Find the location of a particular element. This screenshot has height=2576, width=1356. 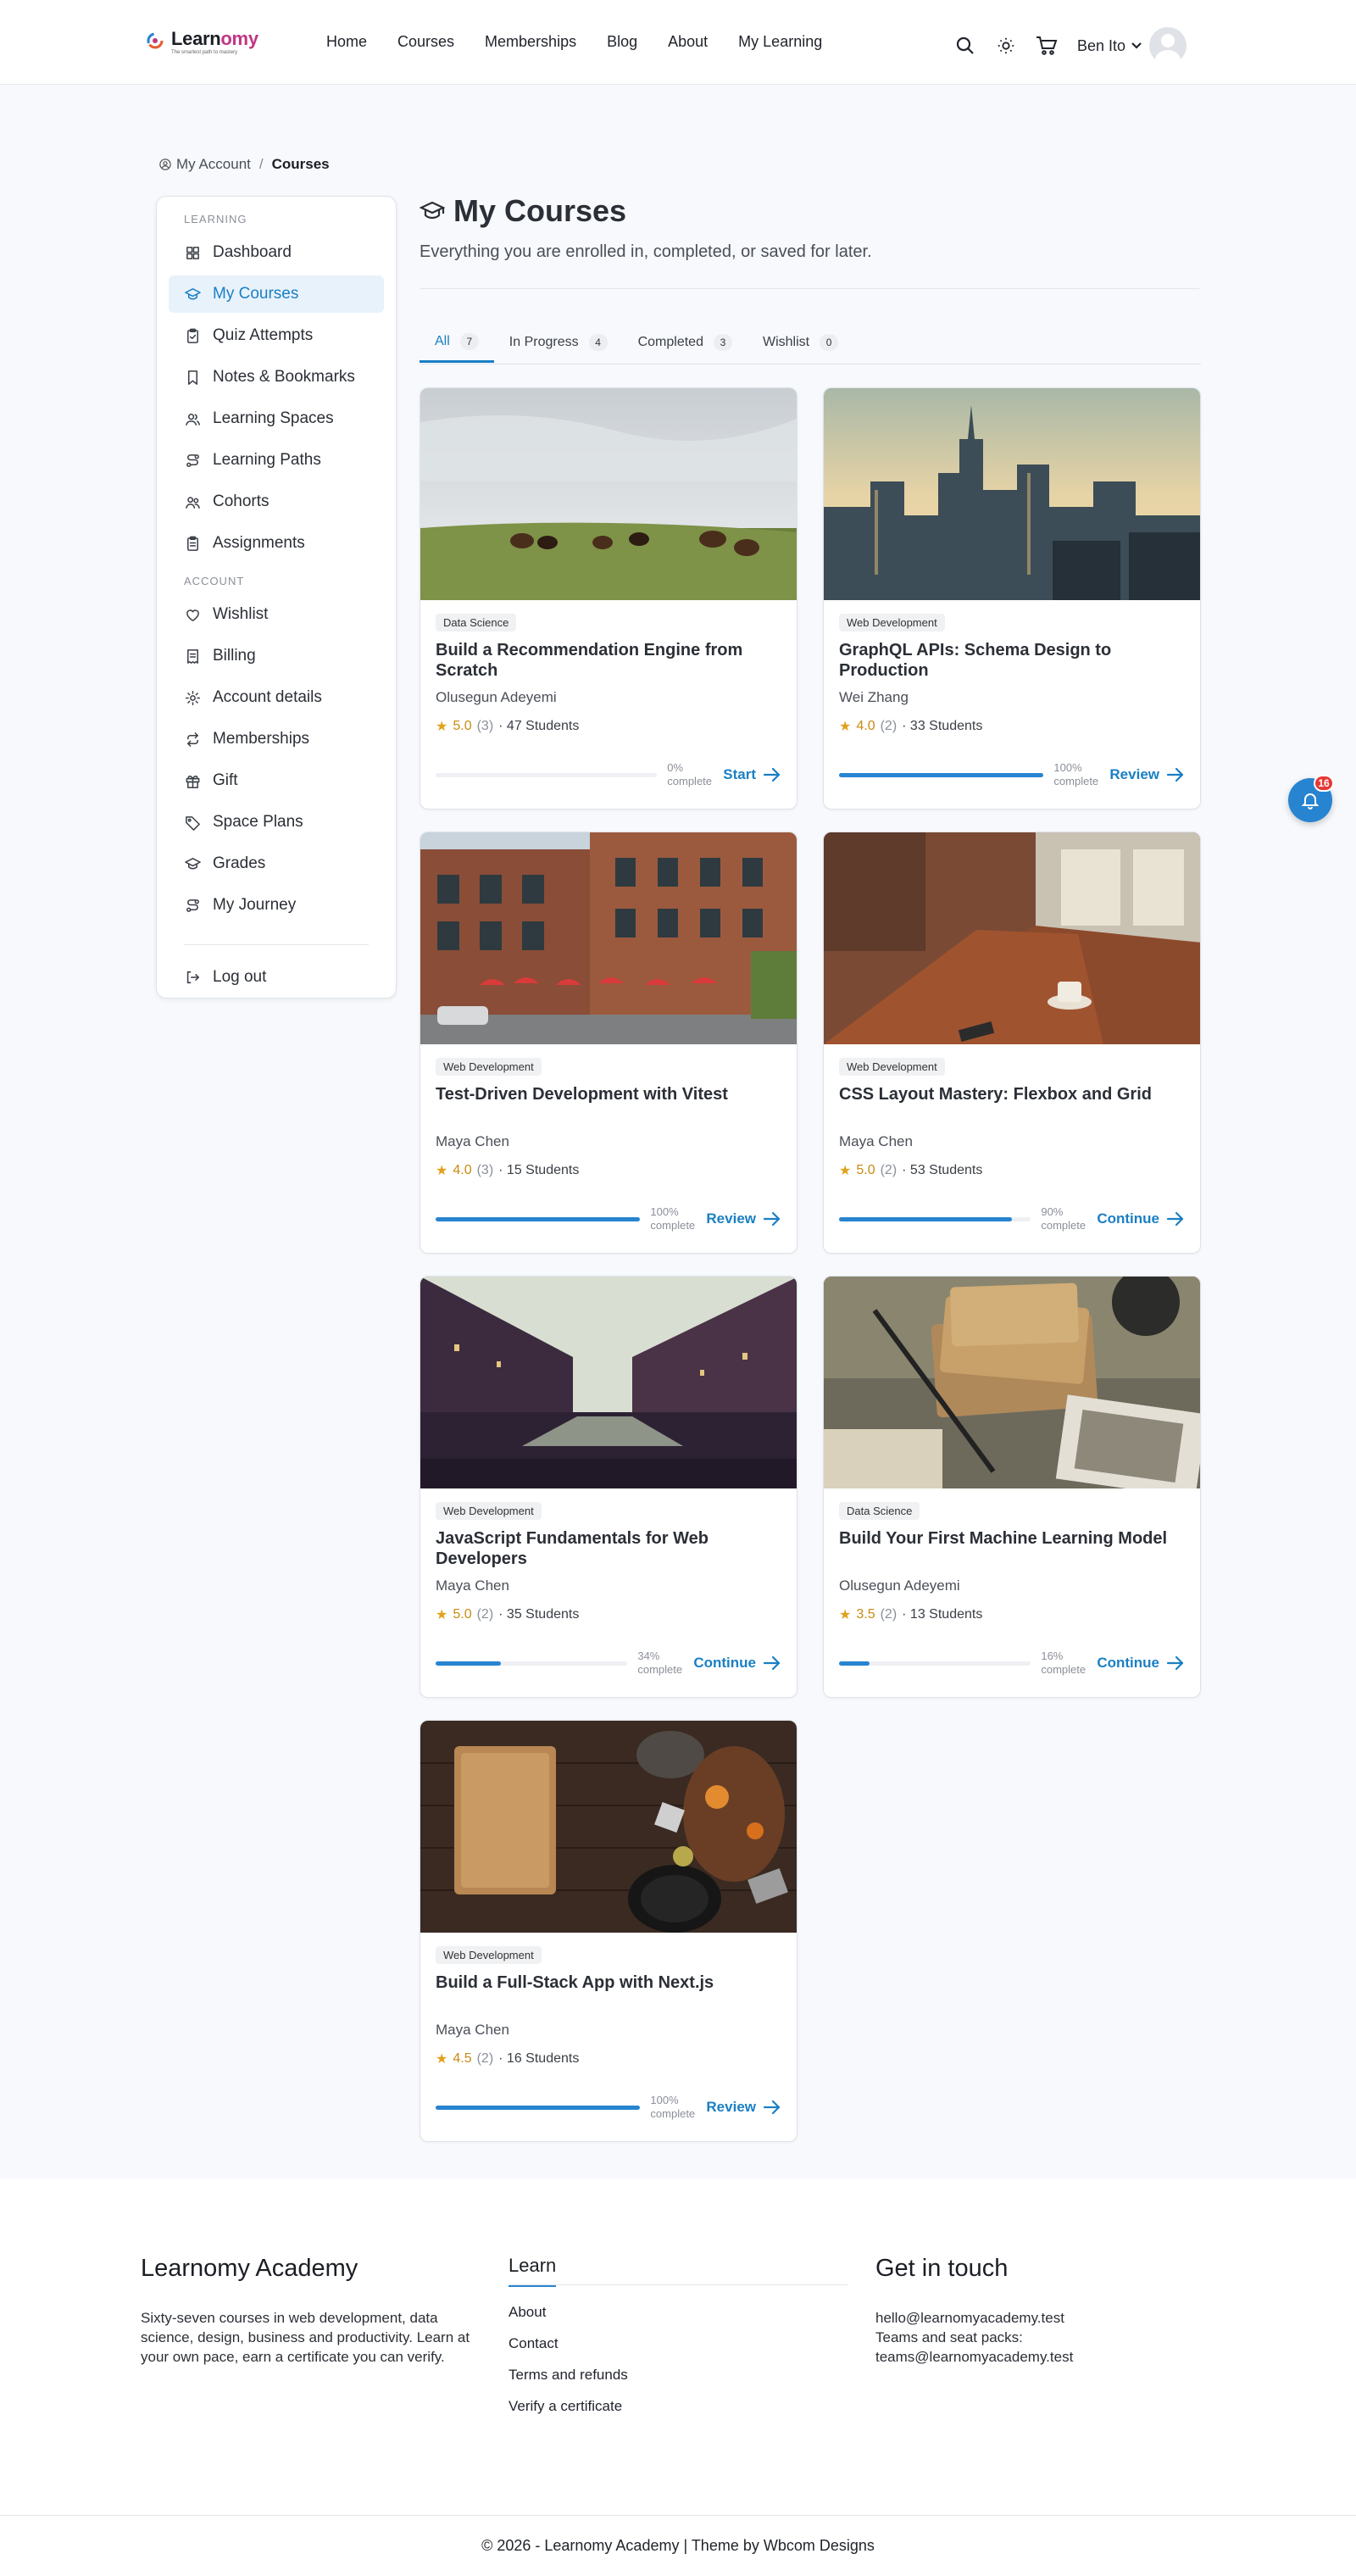

sidebar-item-assignments: Assignments is located at coordinates (276, 543).